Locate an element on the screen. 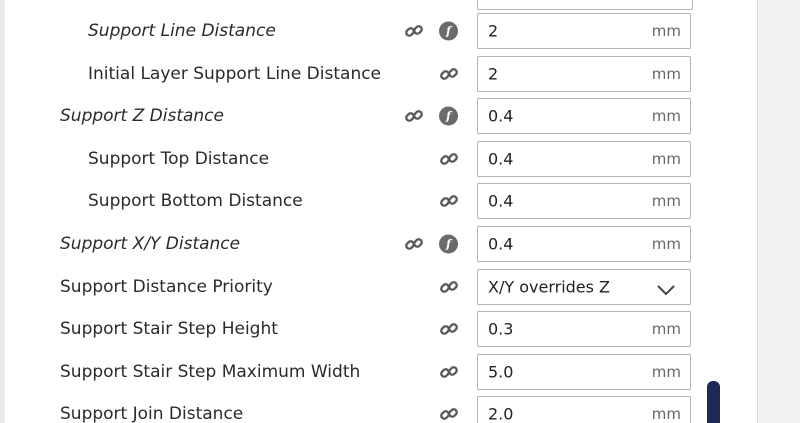 The height and width of the screenshot is (423, 800). setting-label: Support Join Distance is located at coordinates (152, 413).